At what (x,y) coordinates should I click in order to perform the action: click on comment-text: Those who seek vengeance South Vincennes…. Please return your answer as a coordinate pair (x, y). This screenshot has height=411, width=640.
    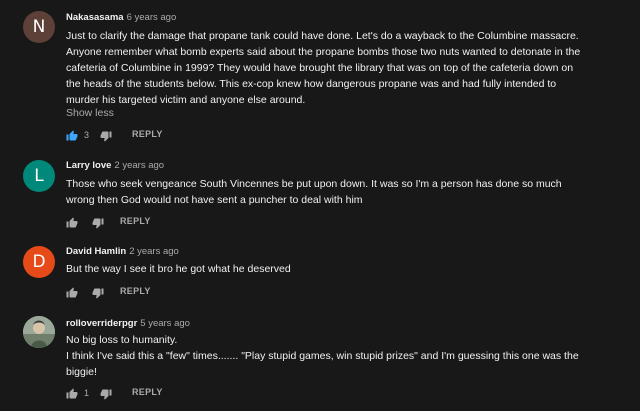
    Looking at the image, I should click on (338, 192).